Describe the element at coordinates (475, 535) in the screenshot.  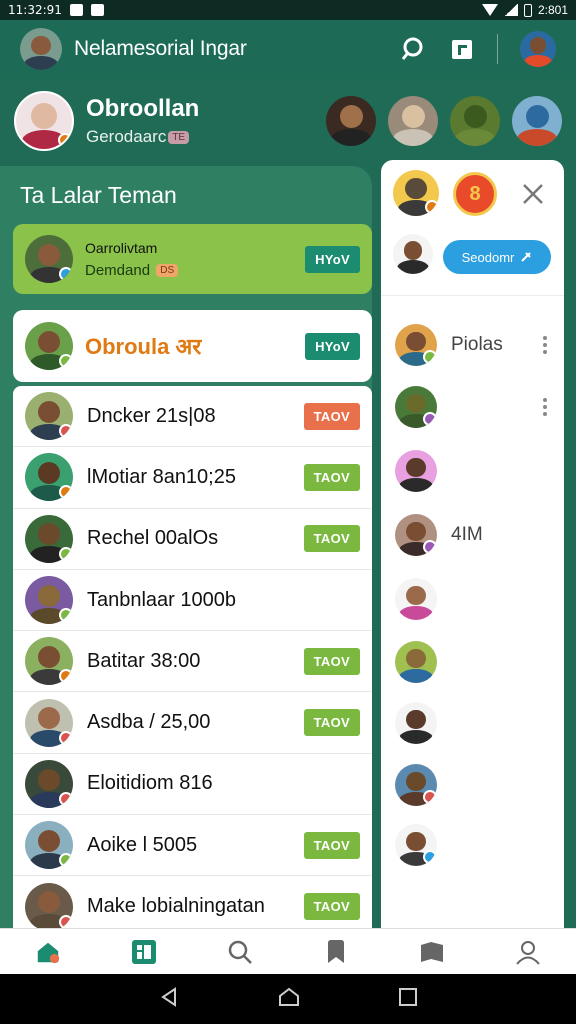
I see `drawer-row: 4IM` at that location.